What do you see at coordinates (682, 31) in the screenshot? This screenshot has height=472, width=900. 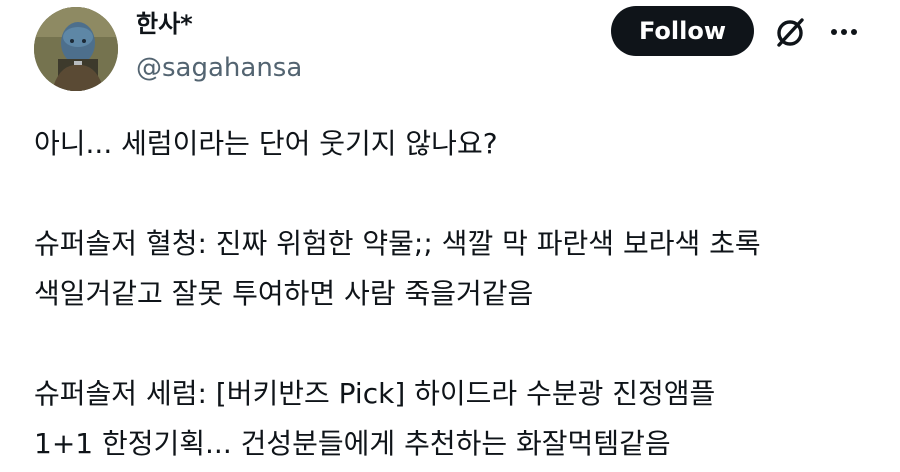 I see `follow-button: Follow` at bounding box center [682, 31].